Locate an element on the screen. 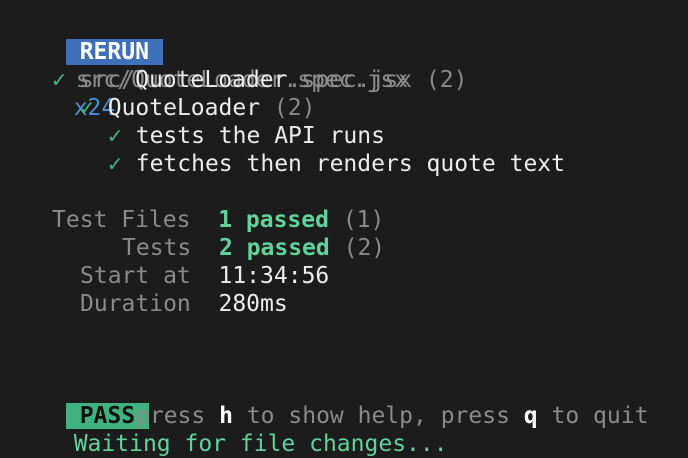 This screenshot has height=458, width=688. quit-text: to quit is located at coordinates (600, 416).